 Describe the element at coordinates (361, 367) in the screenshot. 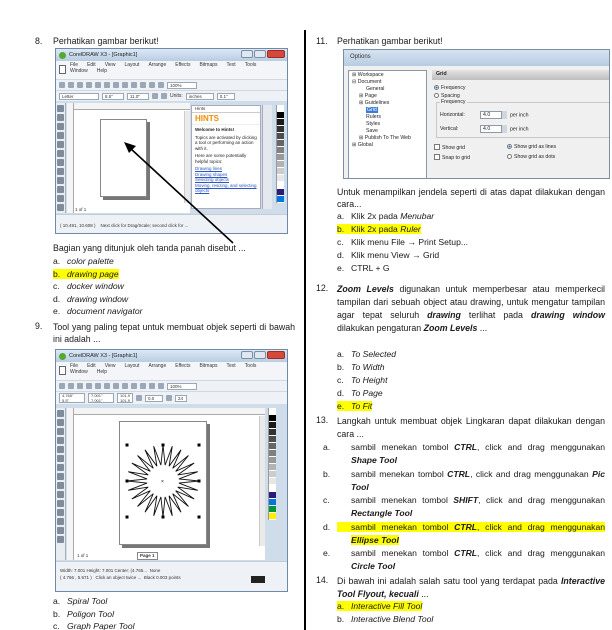

I see `q12-option-b: b. To Width` at that location.